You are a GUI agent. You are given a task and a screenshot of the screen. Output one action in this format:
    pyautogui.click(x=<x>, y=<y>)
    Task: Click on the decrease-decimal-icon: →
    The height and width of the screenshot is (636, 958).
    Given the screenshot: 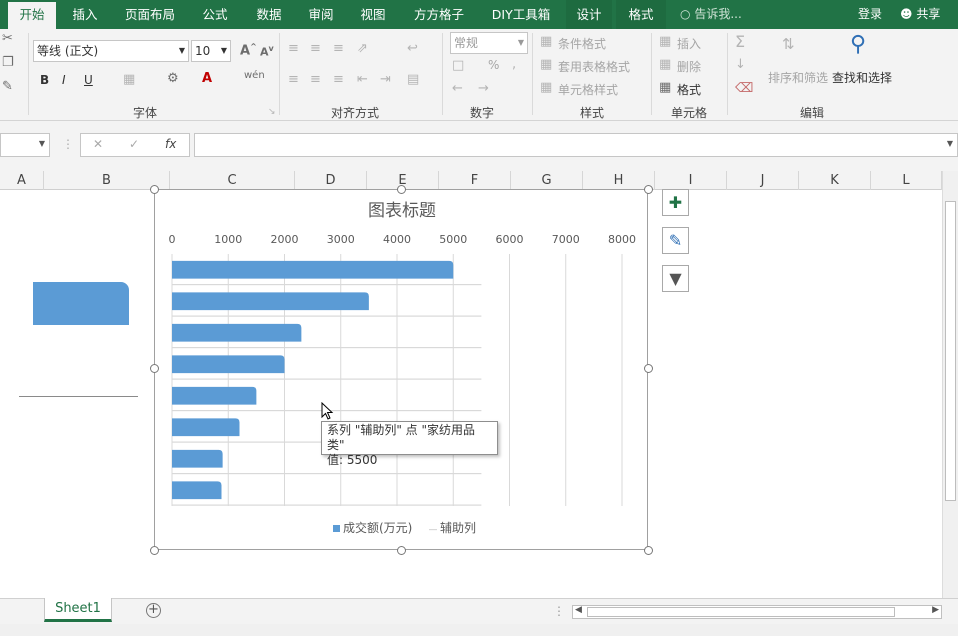 What is the action you would take?
    pyautogui.click(x=483, y=88)
    